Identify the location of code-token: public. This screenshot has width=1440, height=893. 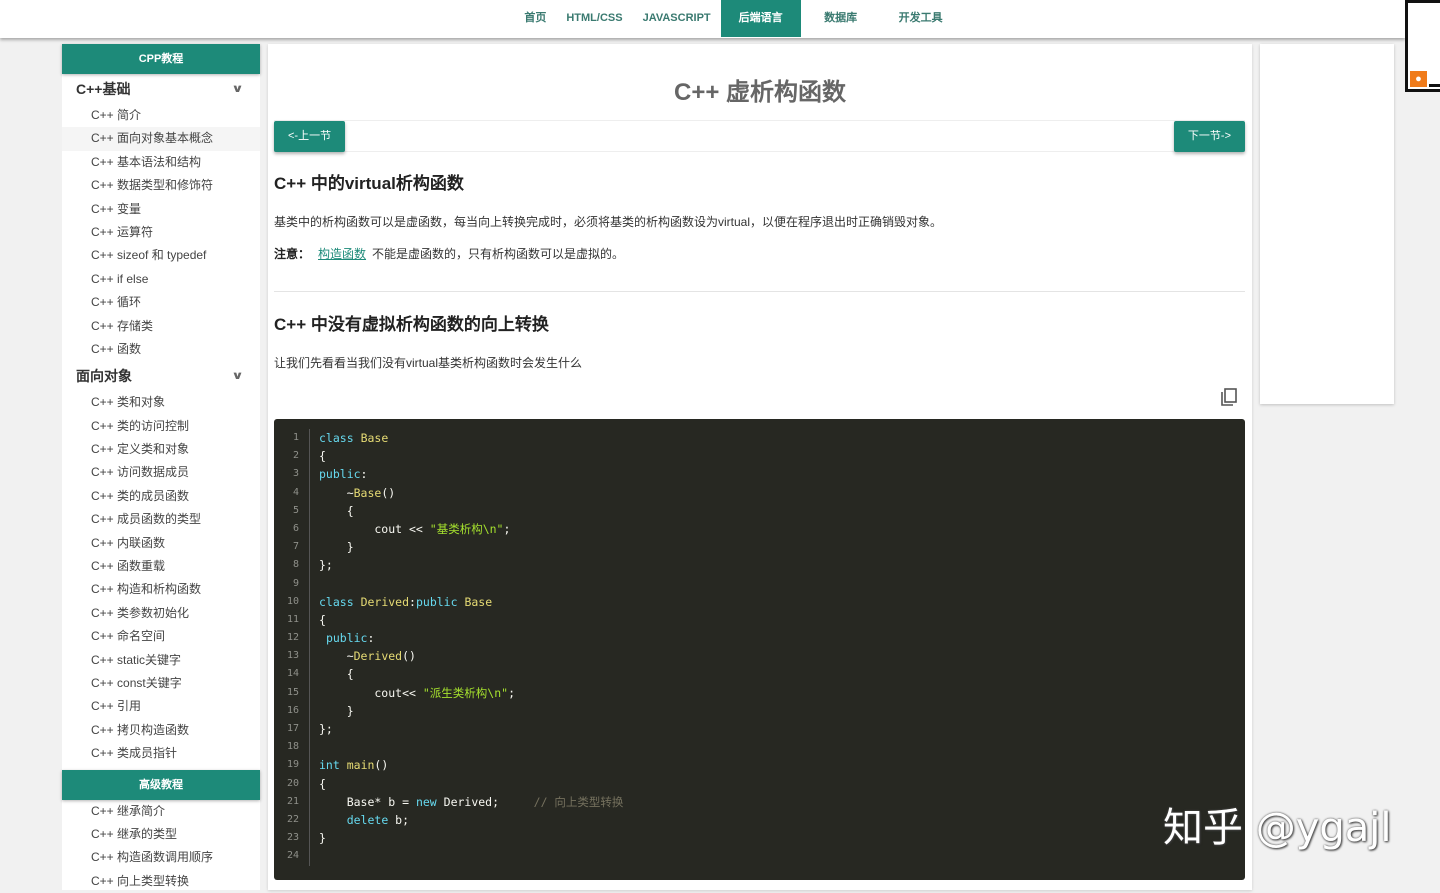
(346, 638).